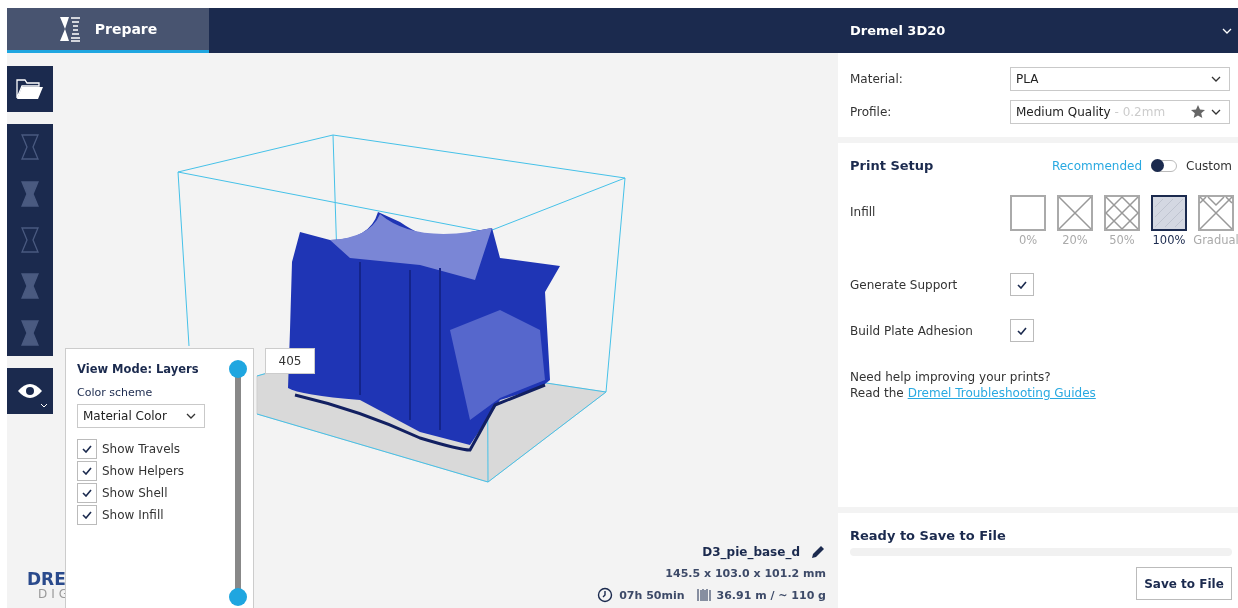  What do you see at coordinates (290, 361) in the screenshot?
I see `layer-number-field: 405` at bounding box center [290, 361].